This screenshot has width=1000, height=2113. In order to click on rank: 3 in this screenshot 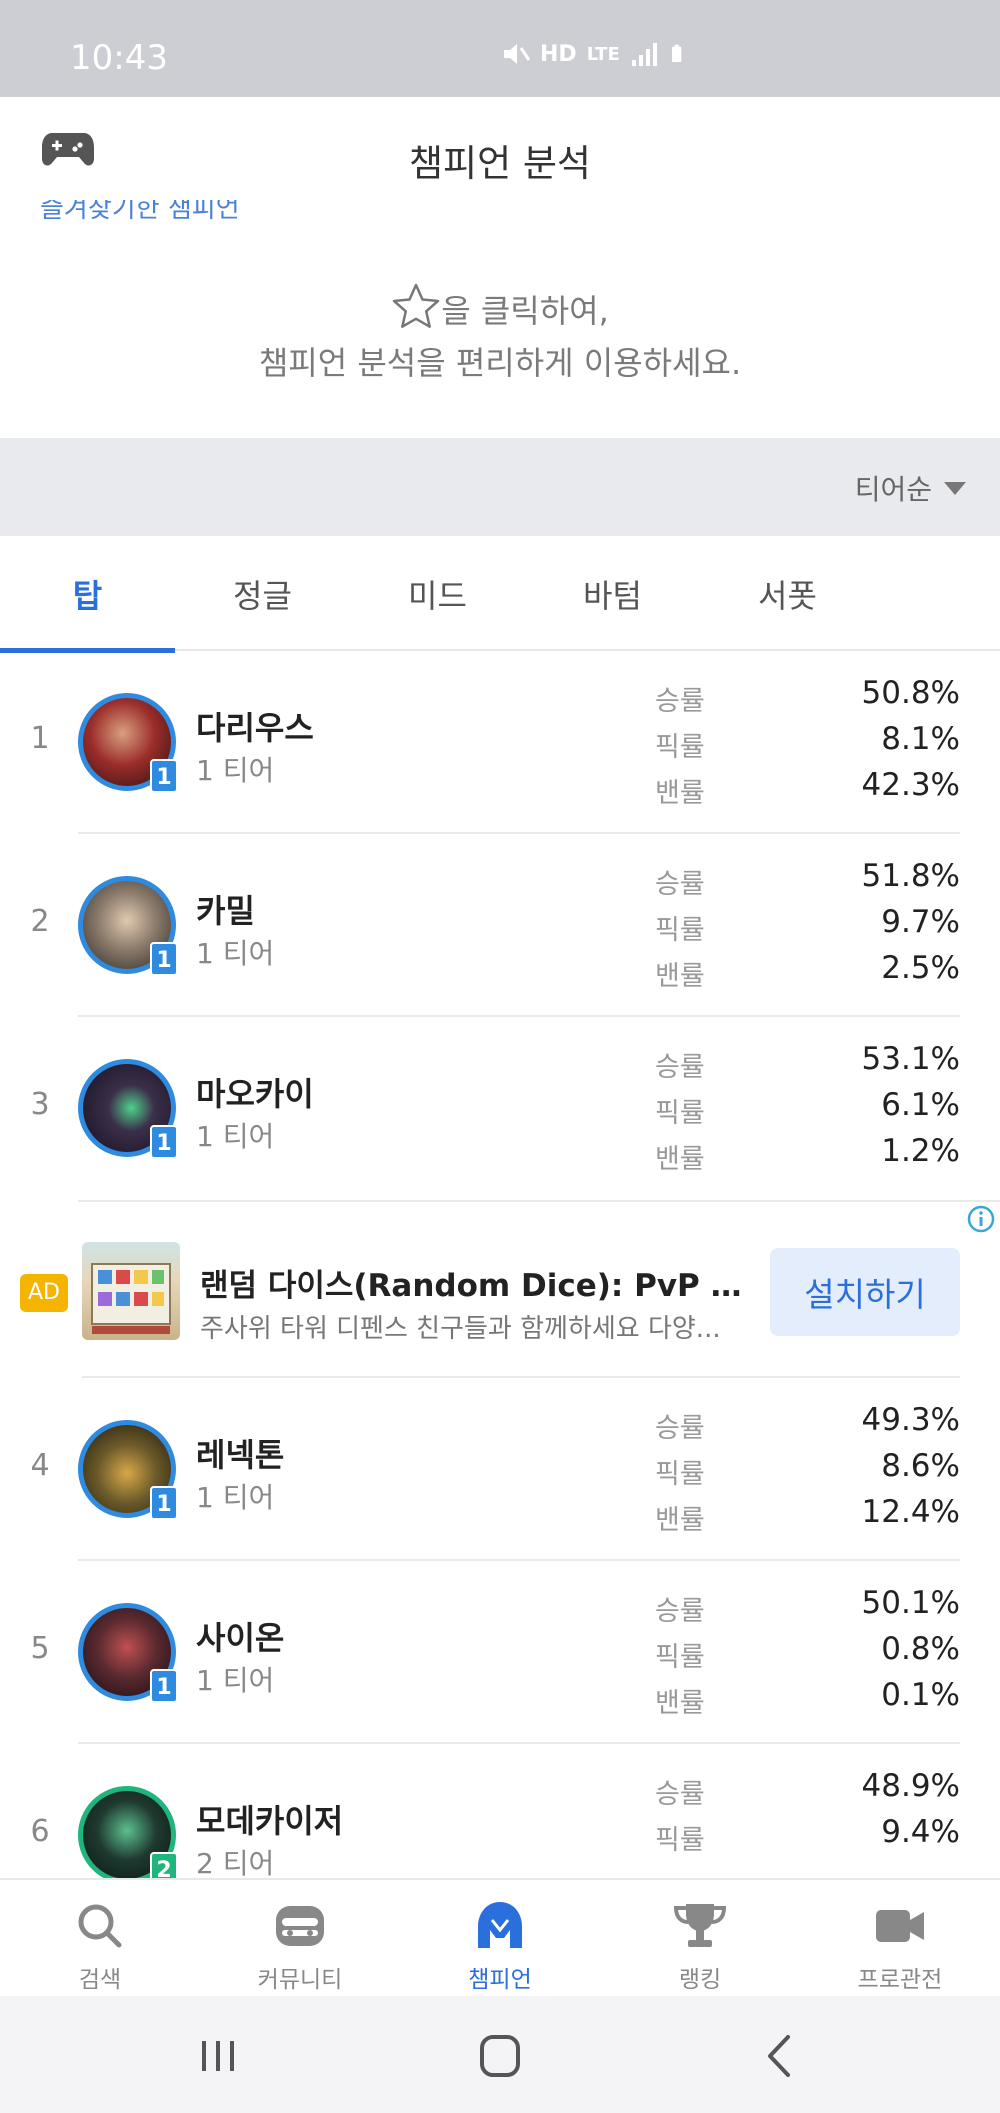, I will do `click(40, 1104)`.